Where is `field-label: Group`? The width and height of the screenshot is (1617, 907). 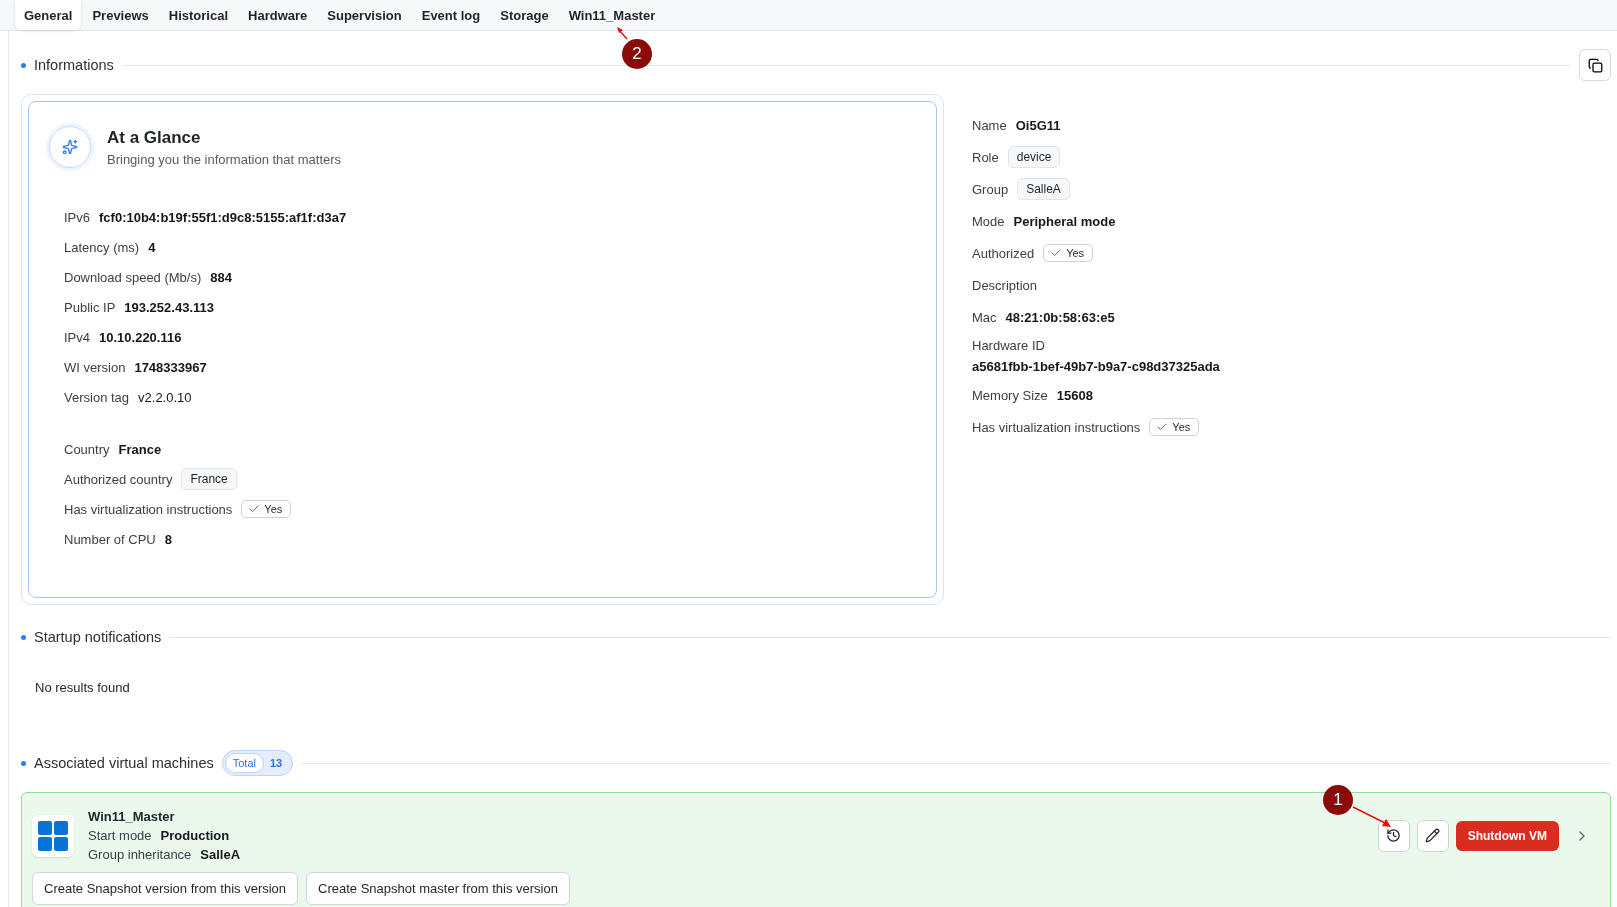 field-label: Group is located at coordinates (990, 189).